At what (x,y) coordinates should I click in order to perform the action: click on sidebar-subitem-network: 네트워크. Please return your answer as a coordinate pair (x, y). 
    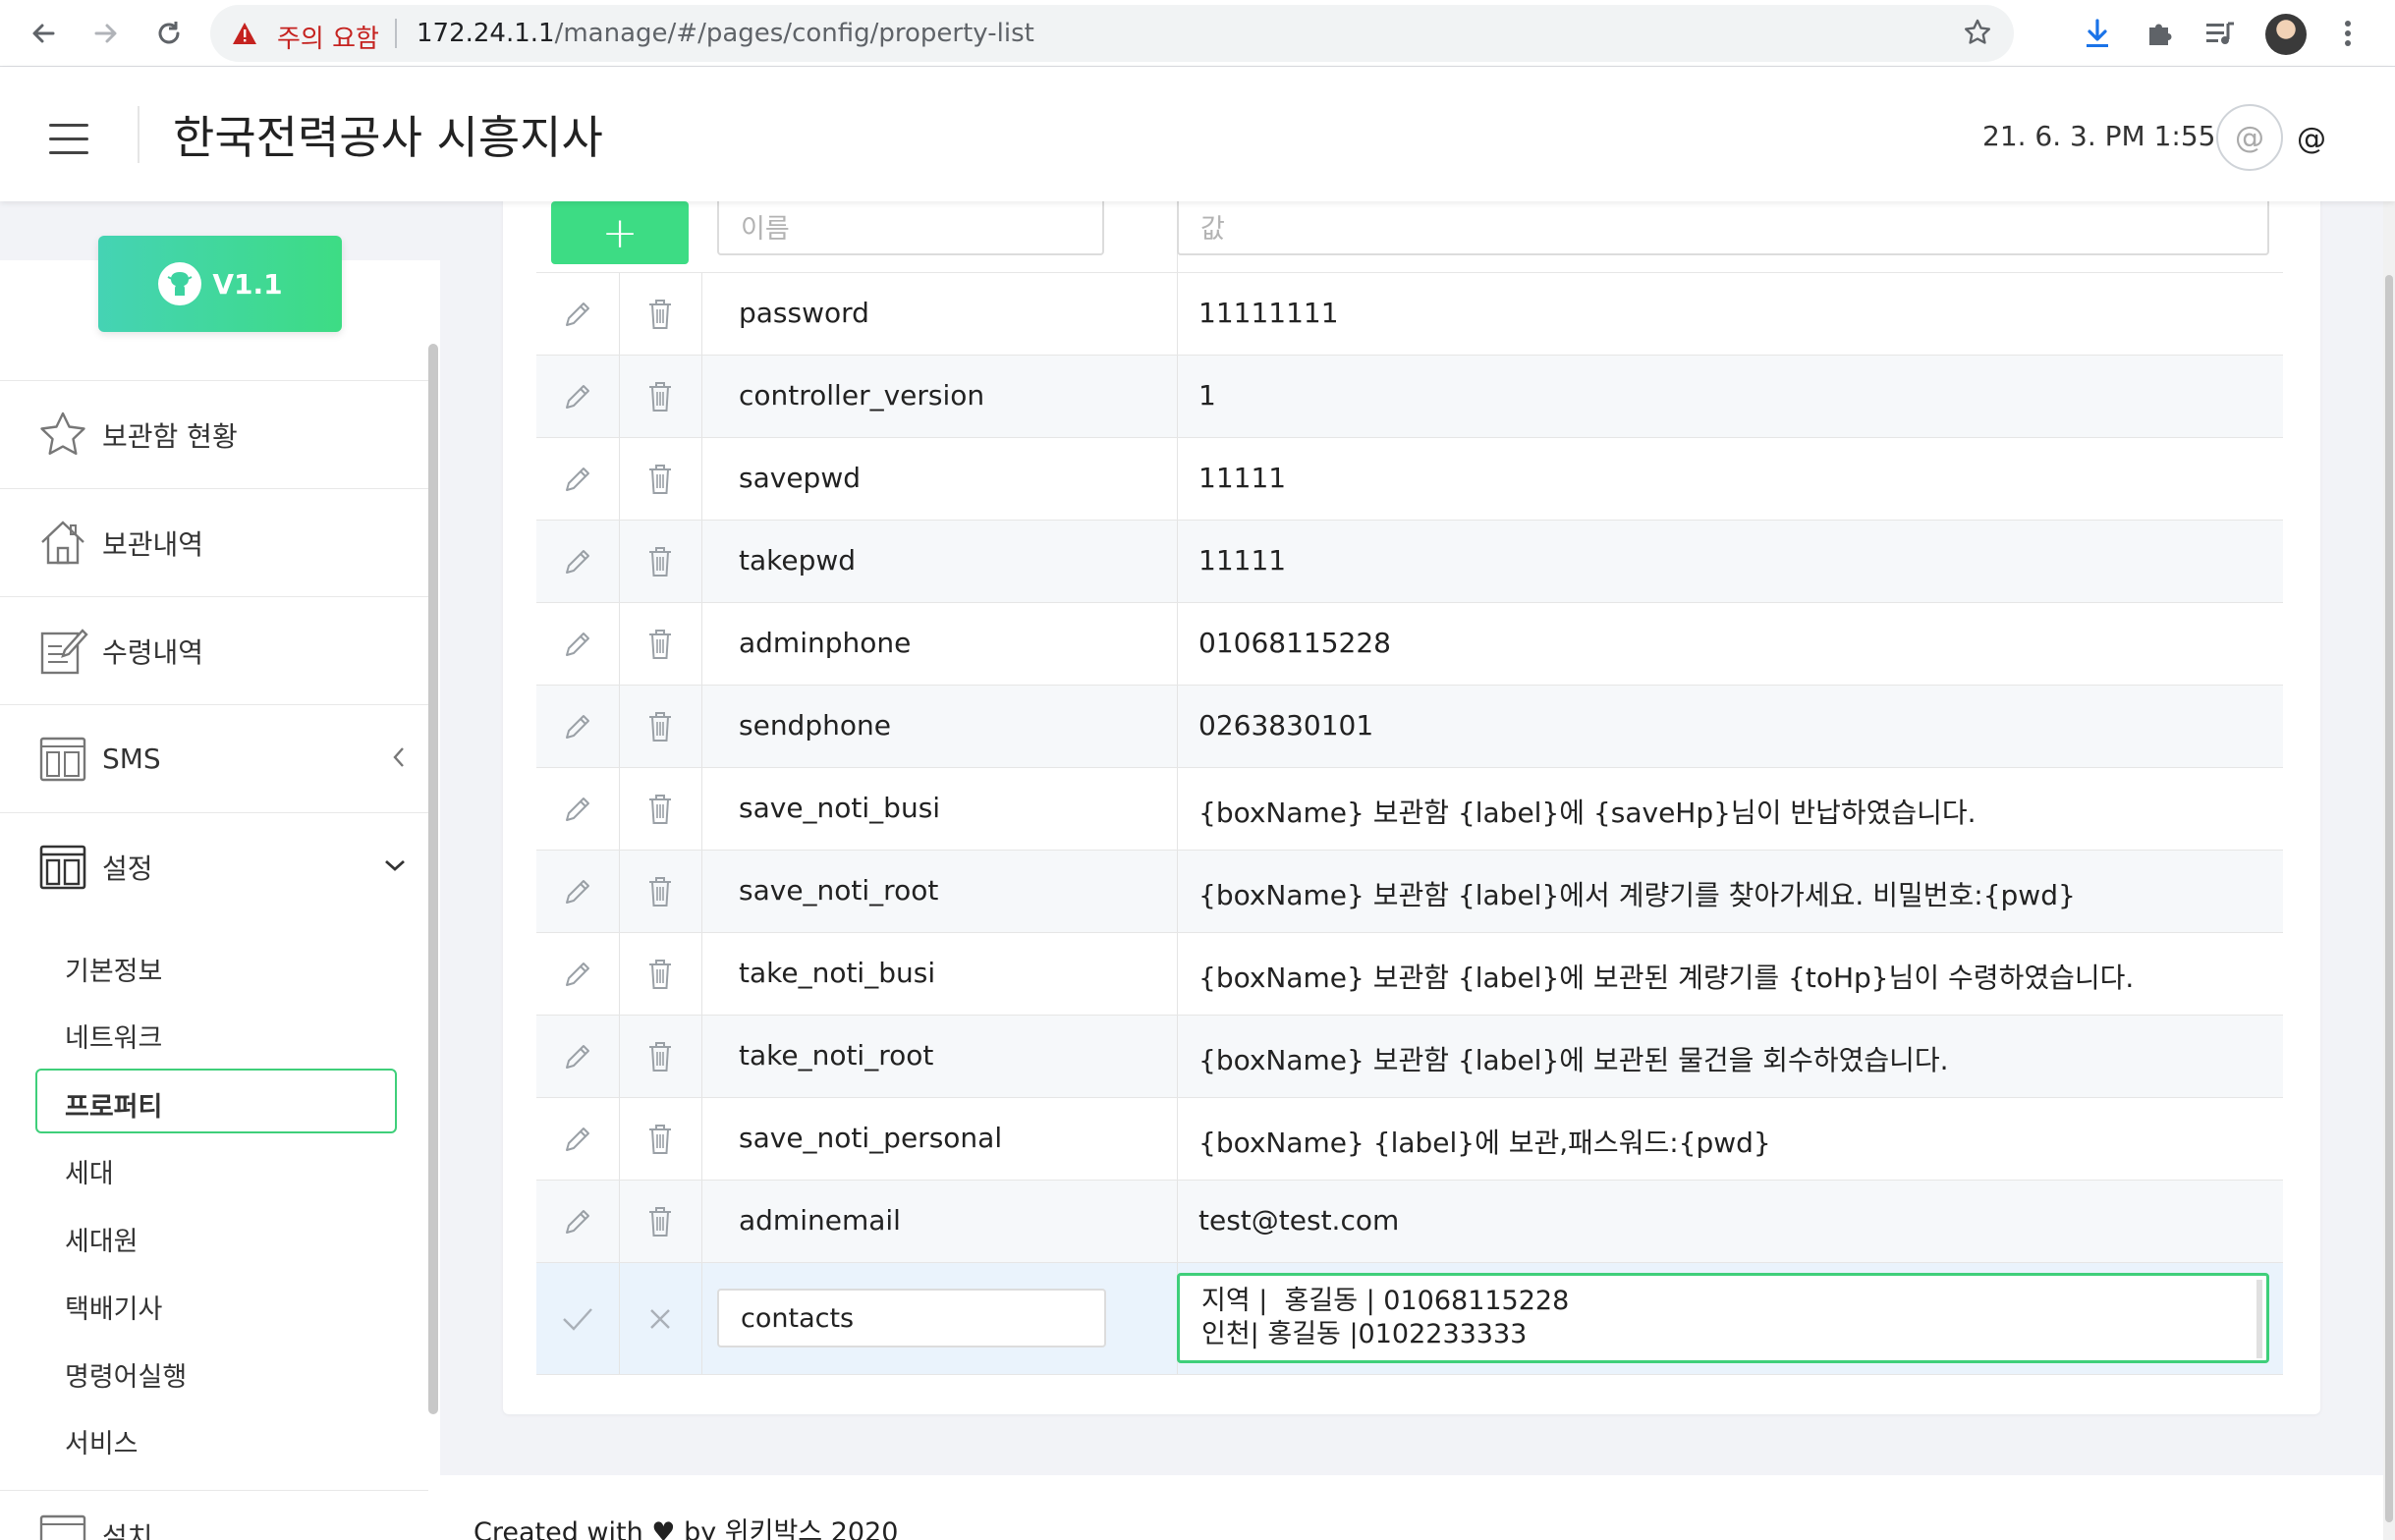
    Looking at the image, I should click on (114, 1036).